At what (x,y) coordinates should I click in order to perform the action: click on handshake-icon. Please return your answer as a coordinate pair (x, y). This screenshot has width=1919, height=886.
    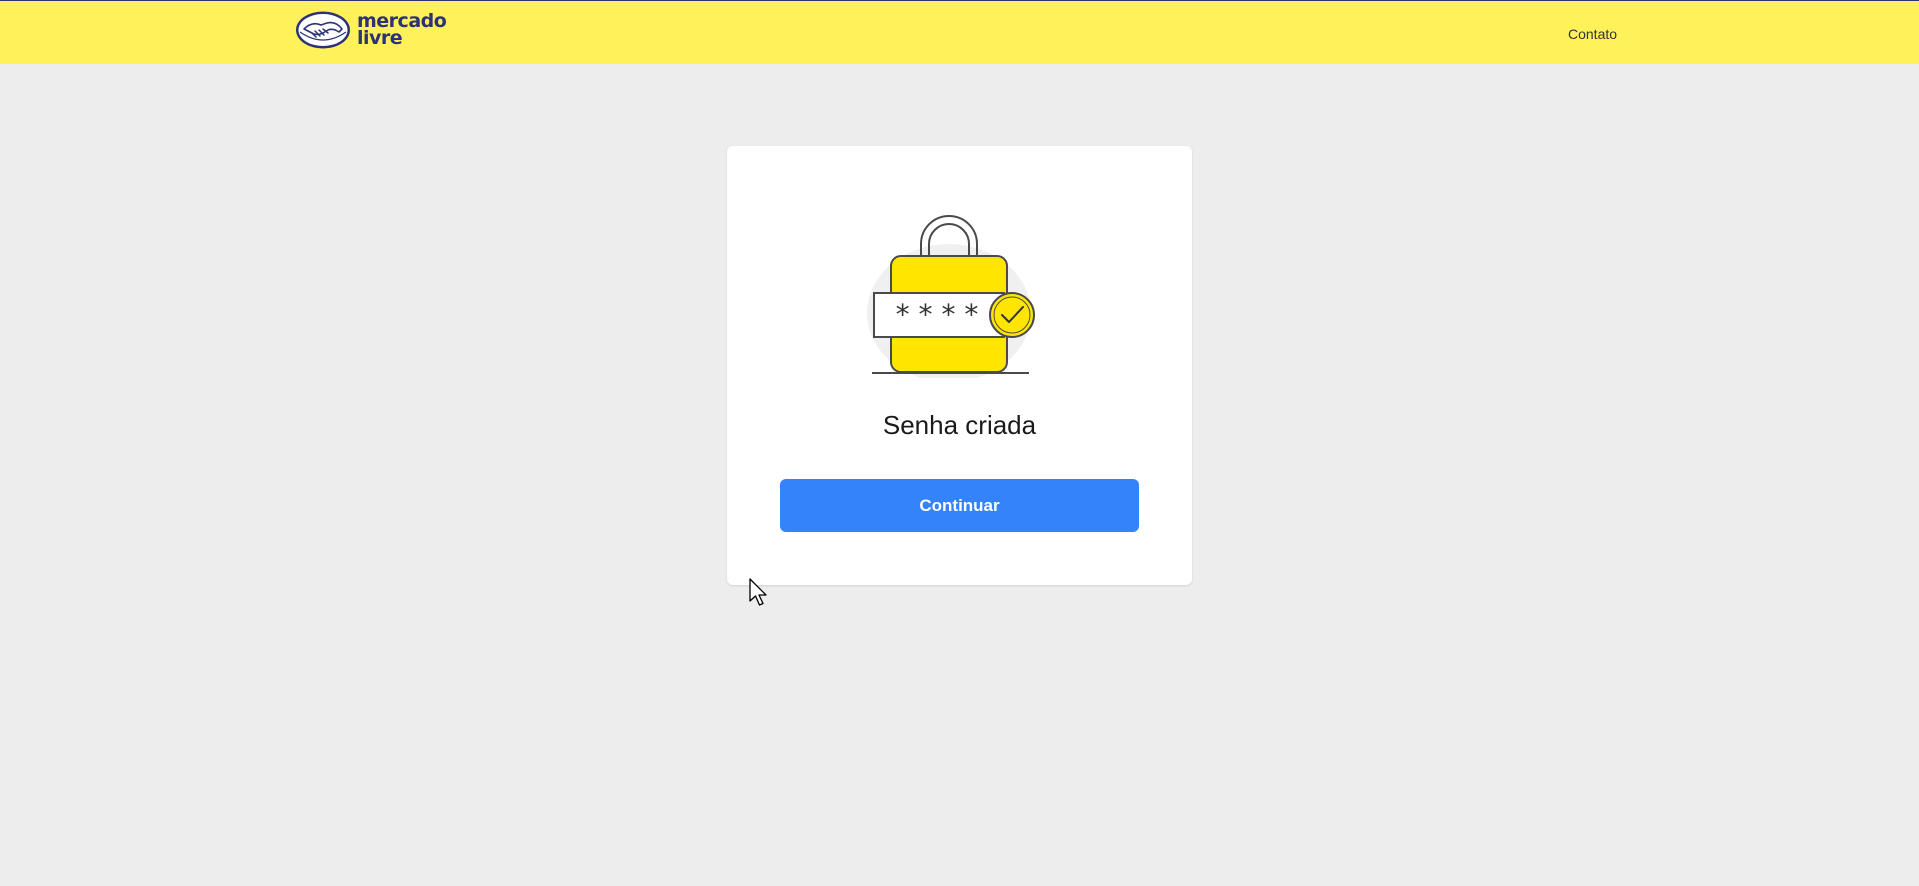
    Looking at the image, I should click on (323, 30).